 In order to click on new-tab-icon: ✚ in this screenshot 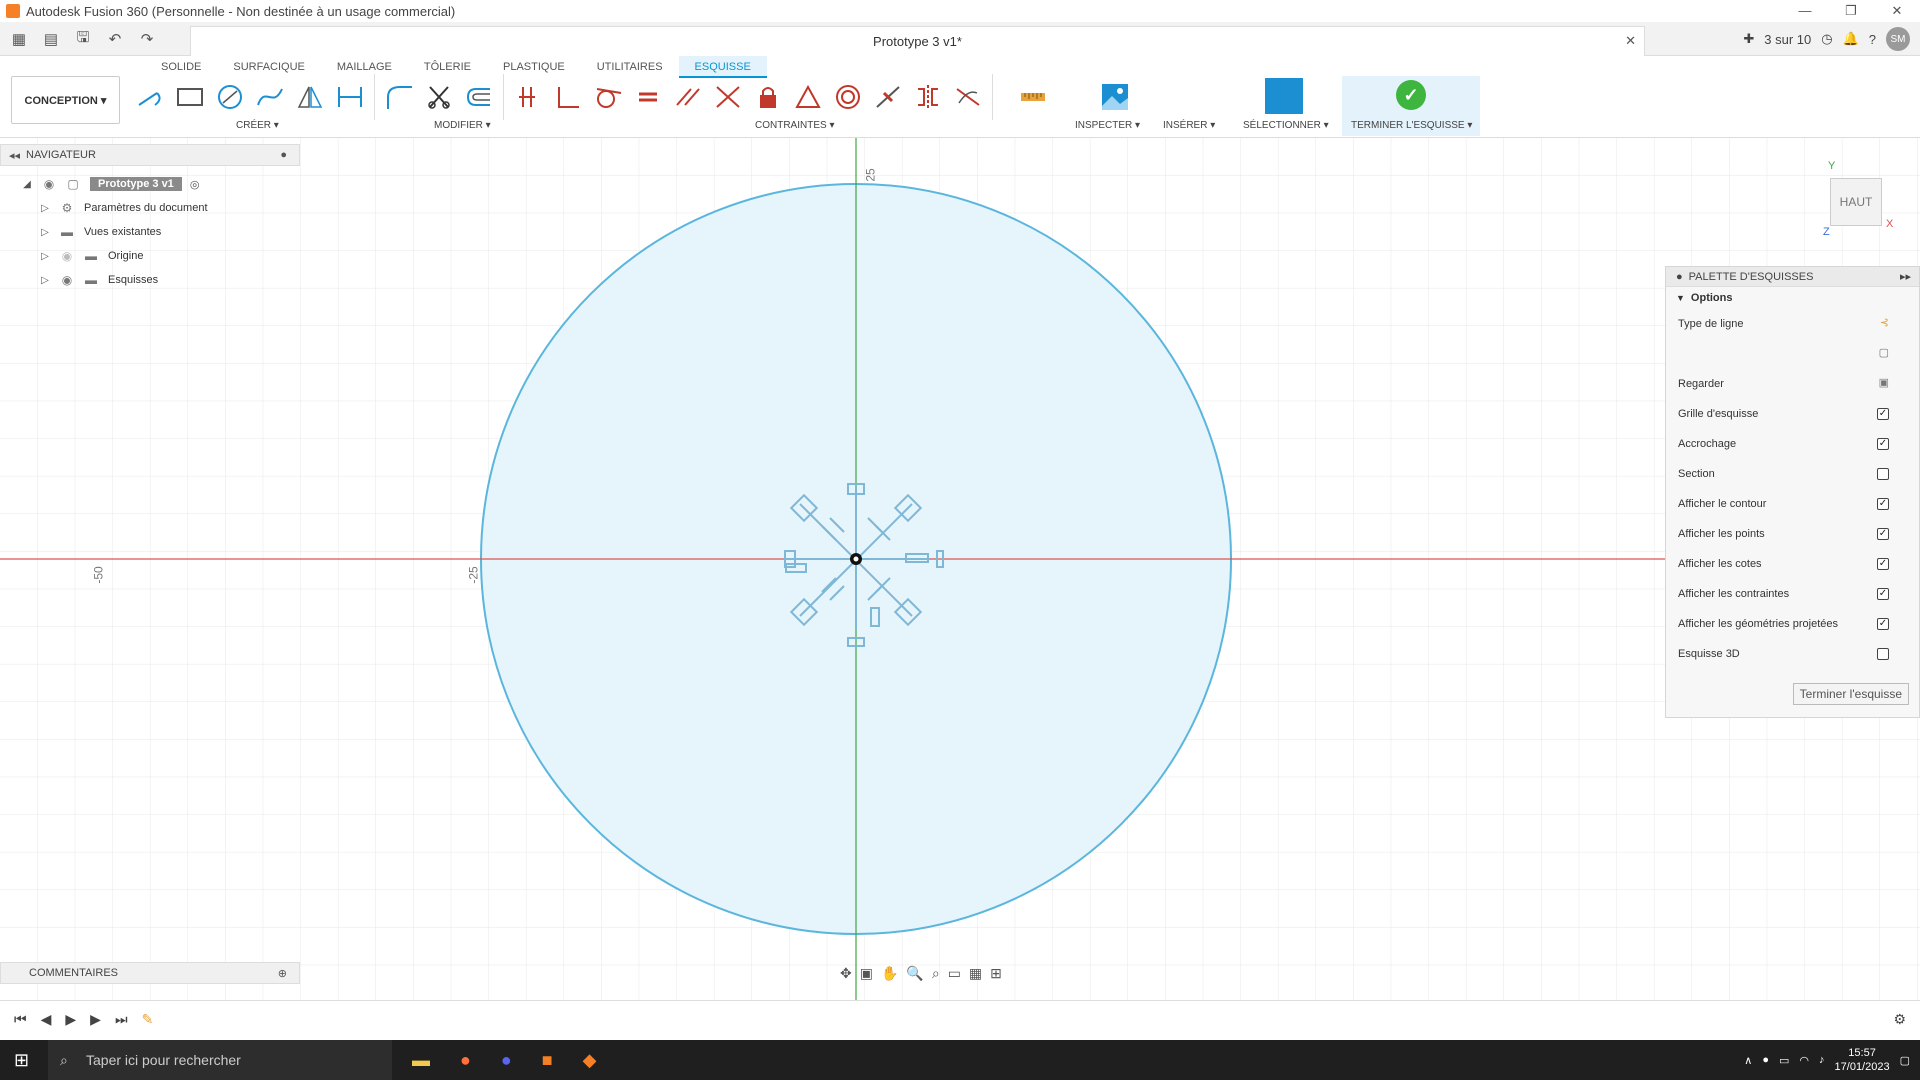, I will do `click(1748, 39)`.